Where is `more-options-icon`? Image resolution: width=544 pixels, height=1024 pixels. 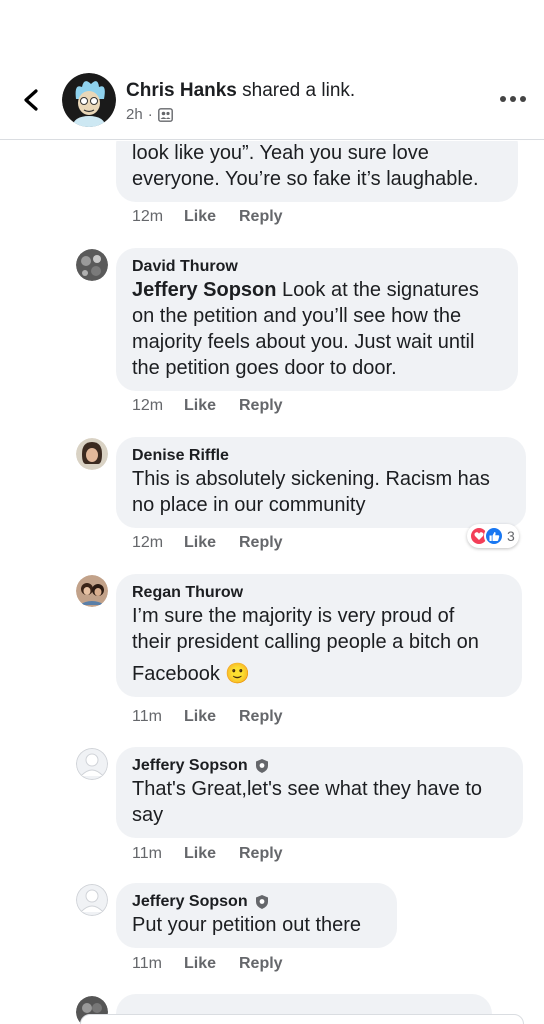 more-options-icon is located at coordinates (513, 99).